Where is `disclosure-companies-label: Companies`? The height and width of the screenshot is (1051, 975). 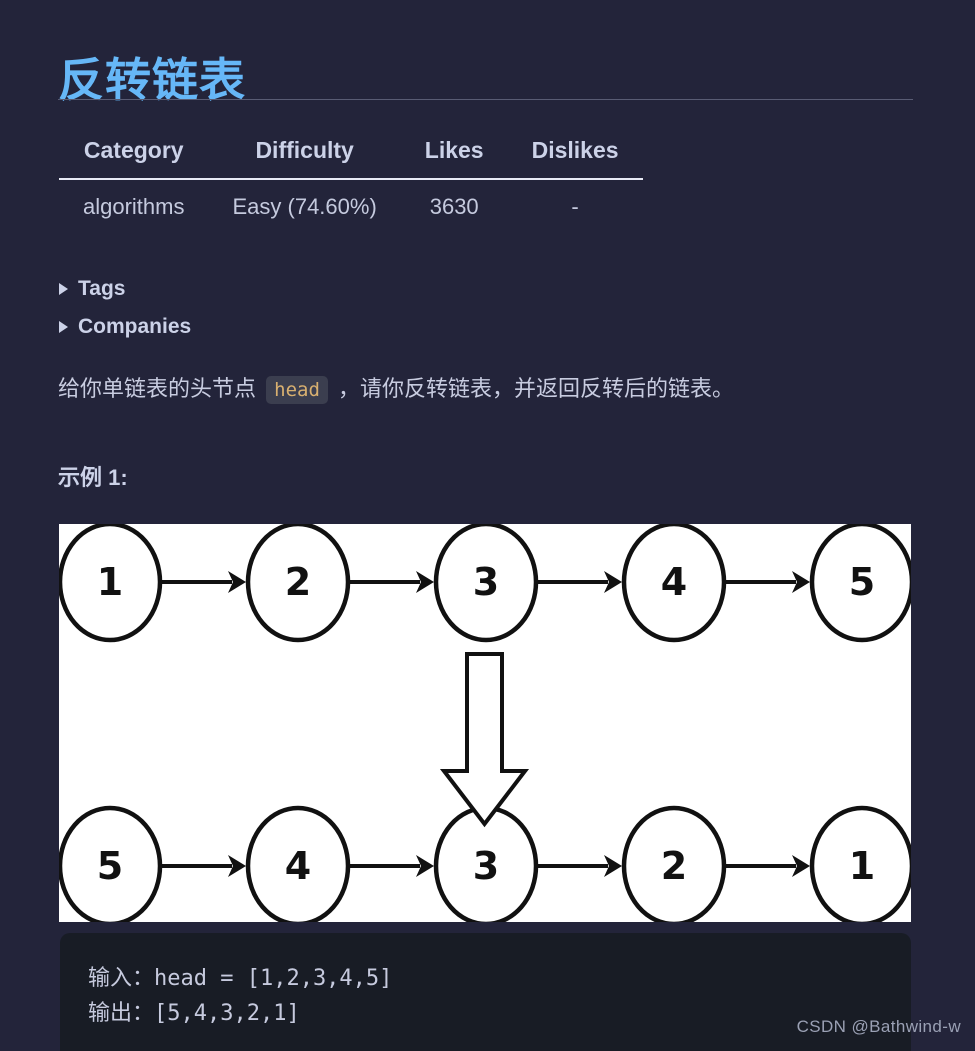 disclosure-companies-label: Companies is located at coordinates (135, 326).